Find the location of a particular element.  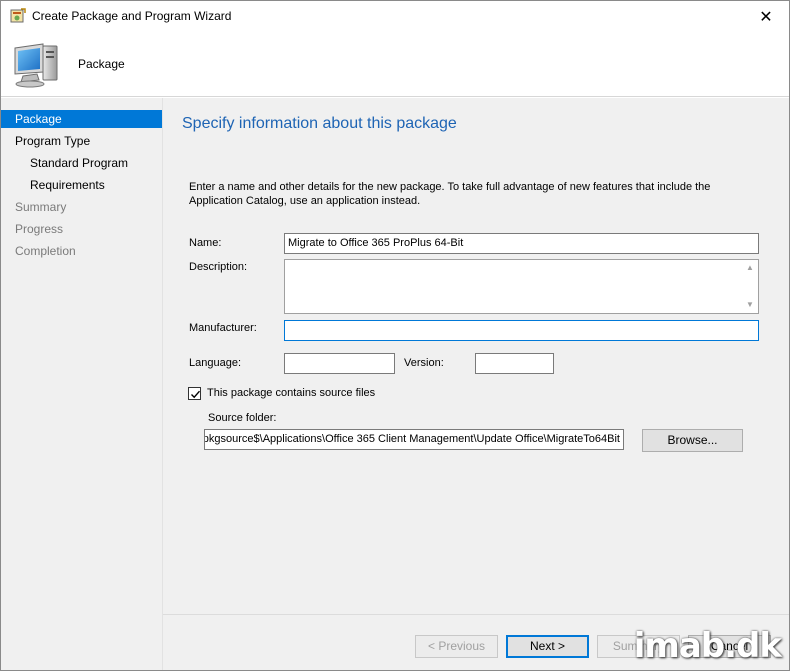

wizard-header: Package is located at coordinates (395, 64).